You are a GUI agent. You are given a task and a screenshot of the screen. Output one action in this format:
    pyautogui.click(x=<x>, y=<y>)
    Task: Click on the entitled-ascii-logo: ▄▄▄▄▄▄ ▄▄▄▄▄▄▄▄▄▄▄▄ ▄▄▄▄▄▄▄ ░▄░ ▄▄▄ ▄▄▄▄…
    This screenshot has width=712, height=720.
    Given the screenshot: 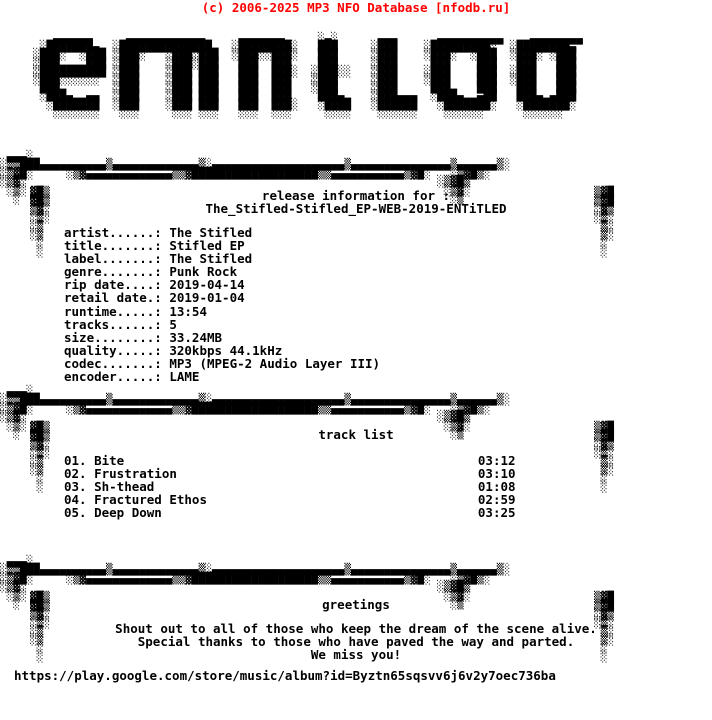 What is the action you would take?
    pyautogui.click(x=308, y=75)
    